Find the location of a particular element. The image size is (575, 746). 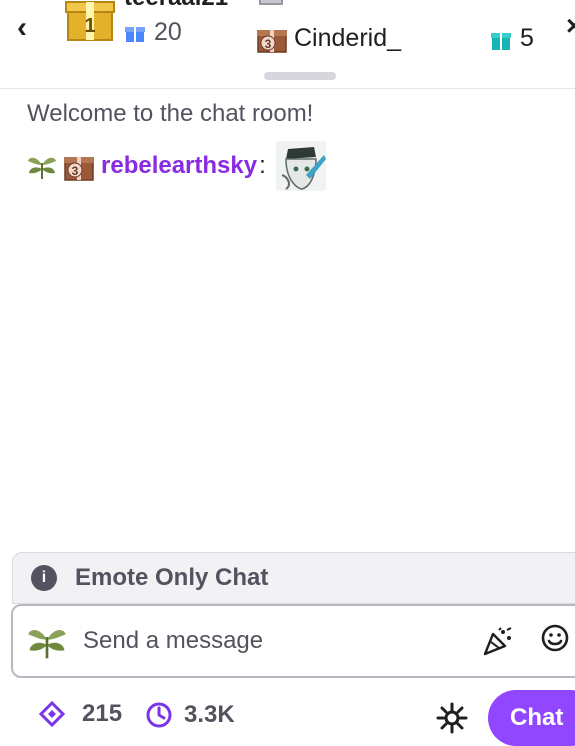

back-button: ‹ is located at coordinates (22, 27).